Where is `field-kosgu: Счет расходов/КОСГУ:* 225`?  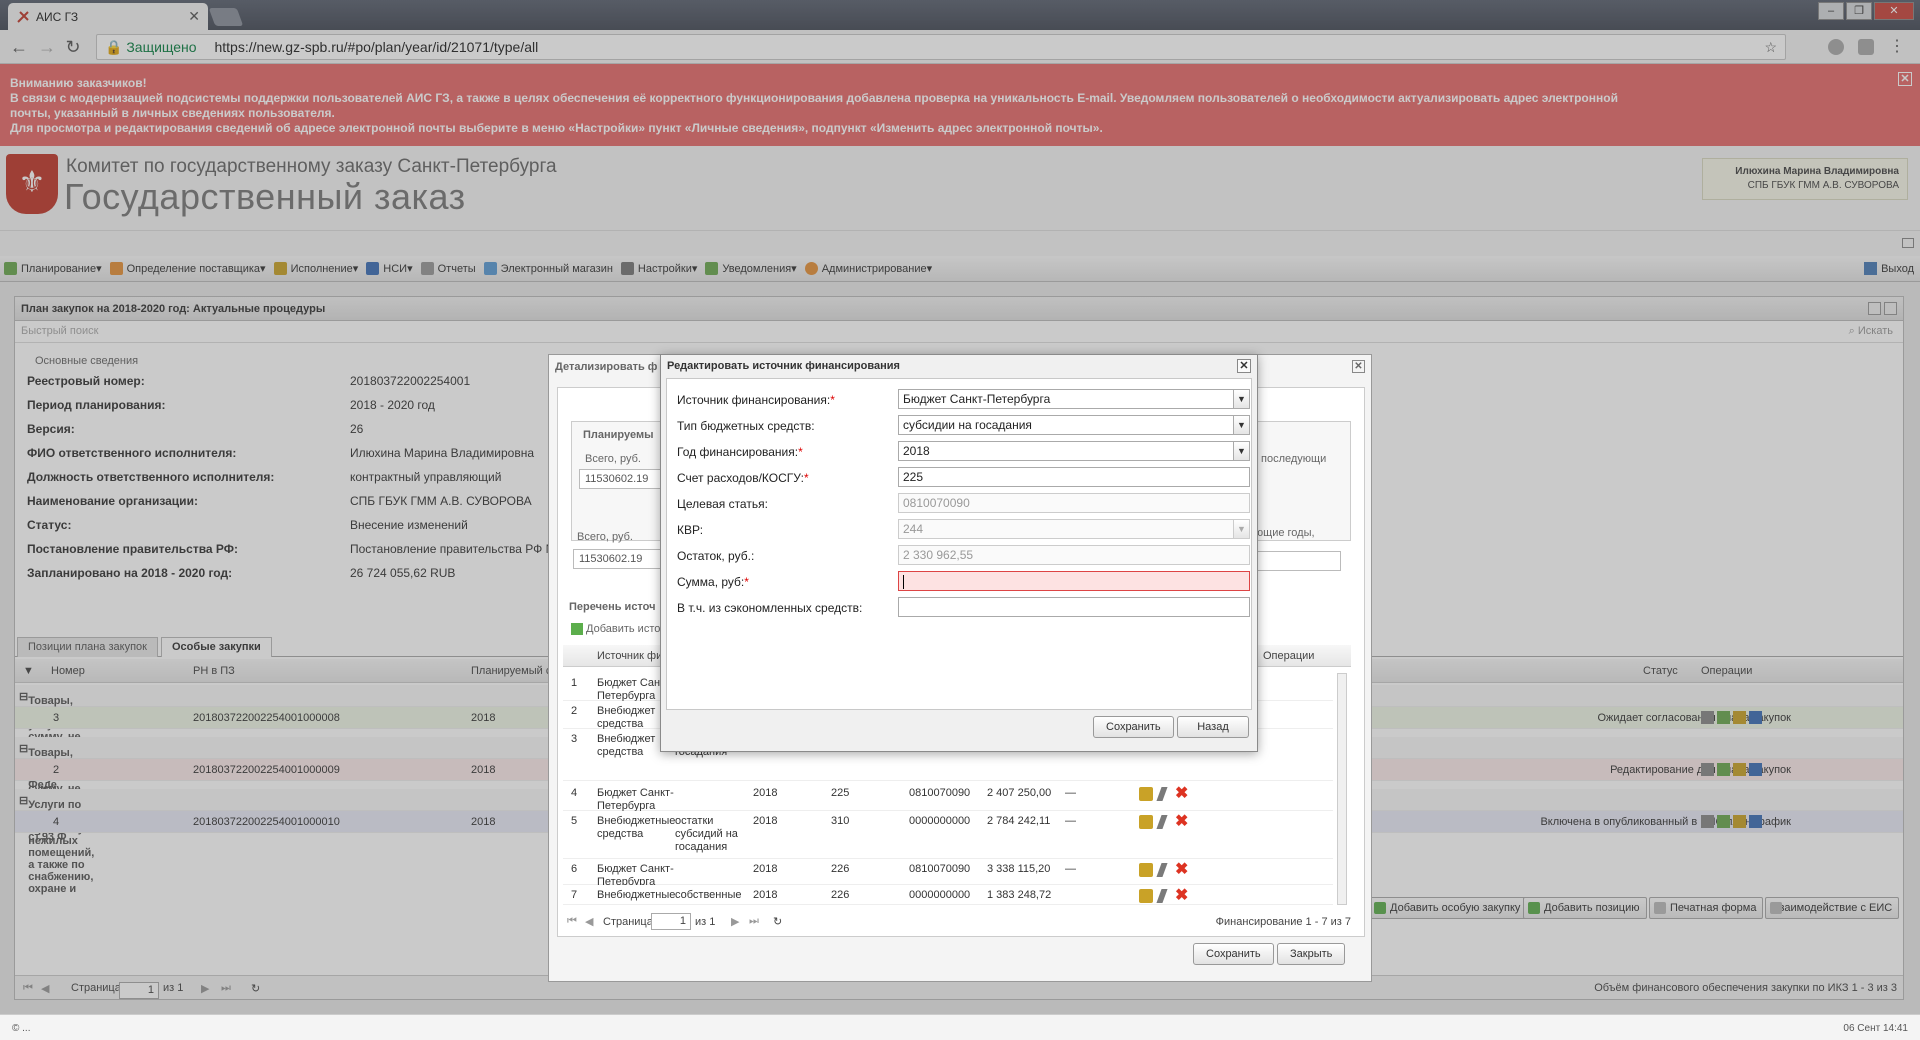
field-kosgu: Счет расходов/КОСГУ:* 225 is located at coordinates (960, 477).